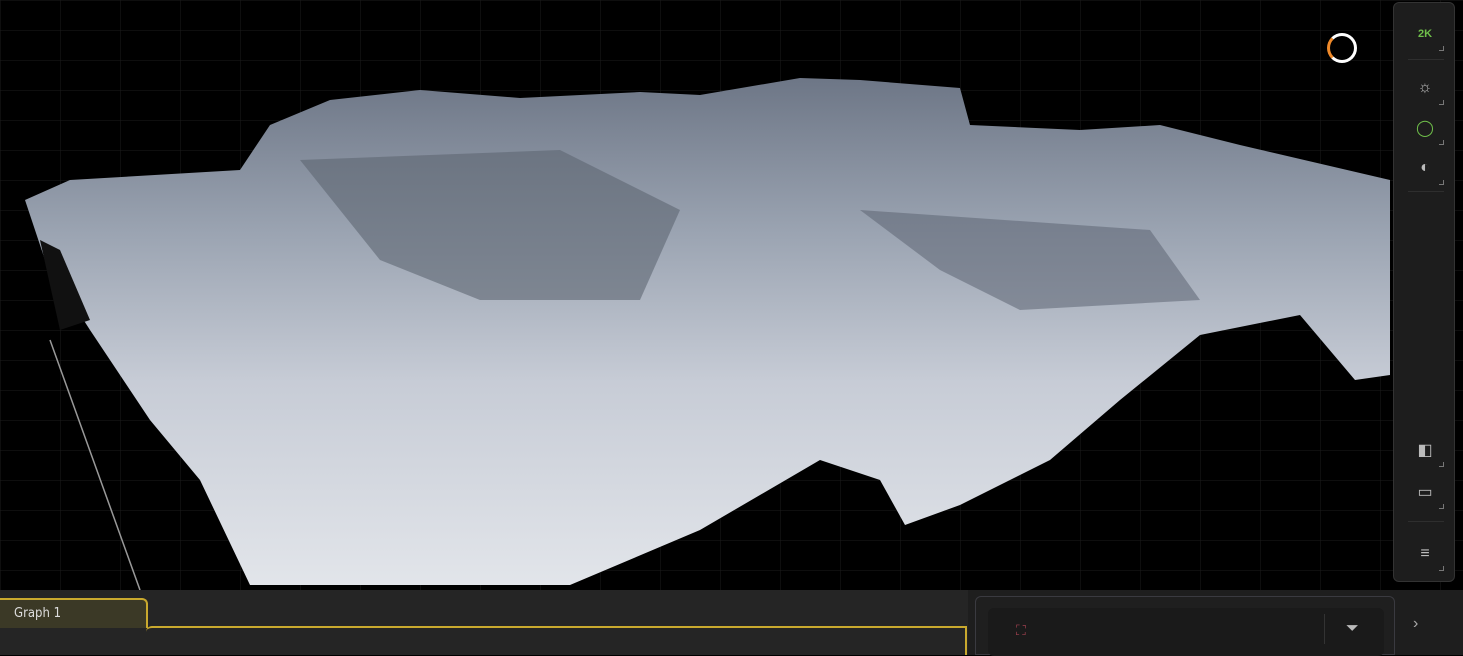 This screenshot has width=1463, height=656. What do you see at coordinates (1021, 630) in the screenshot?
I see `focus-icon: ⛶` at bounding box center [1021, 630].